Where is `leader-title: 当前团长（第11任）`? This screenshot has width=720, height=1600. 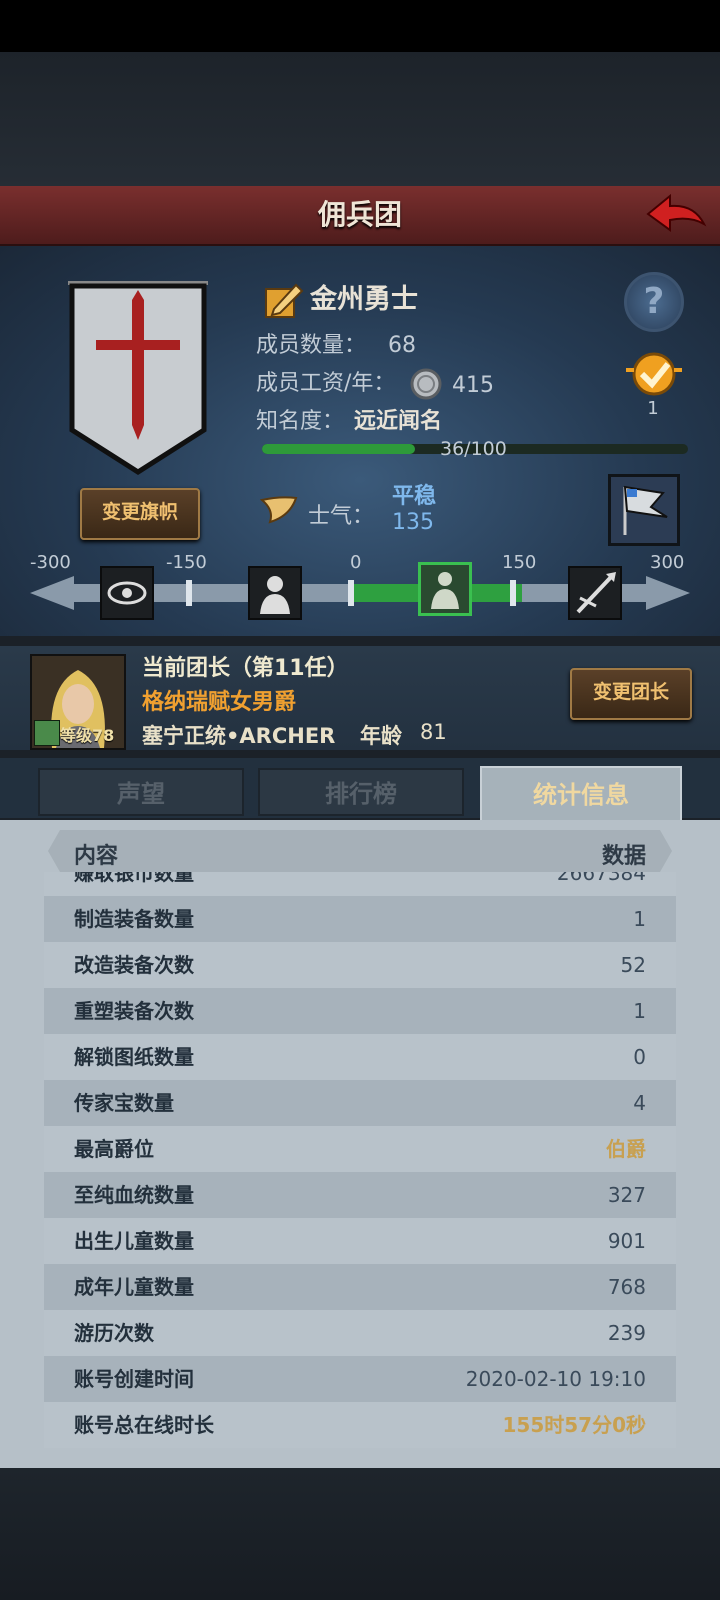
leader-title: 当前团长（第11任） is located at coordinates (245, 668).